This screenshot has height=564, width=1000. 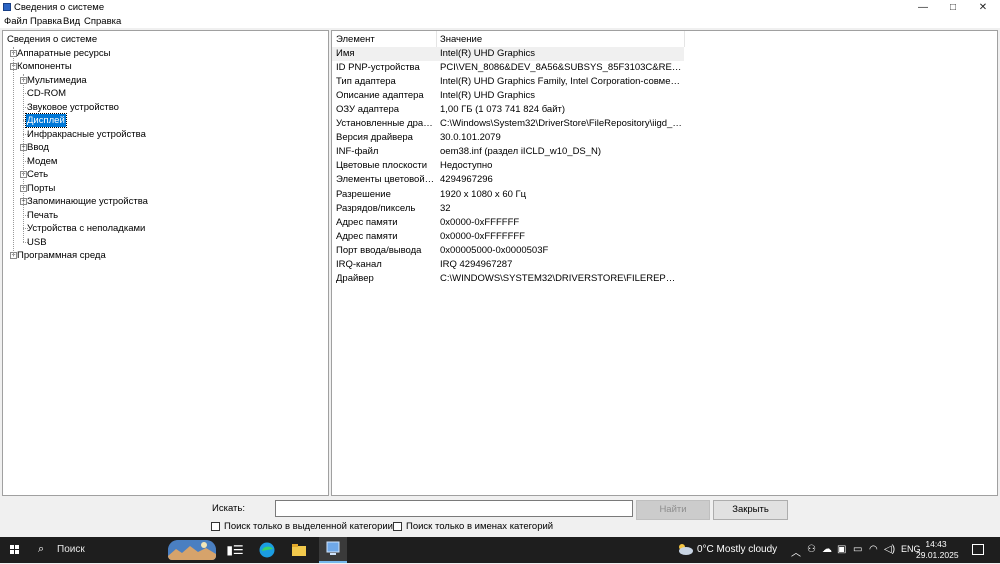 I want to click on checkbox-label: Поиск только в выделенной категории, so click(x=308, y=526).